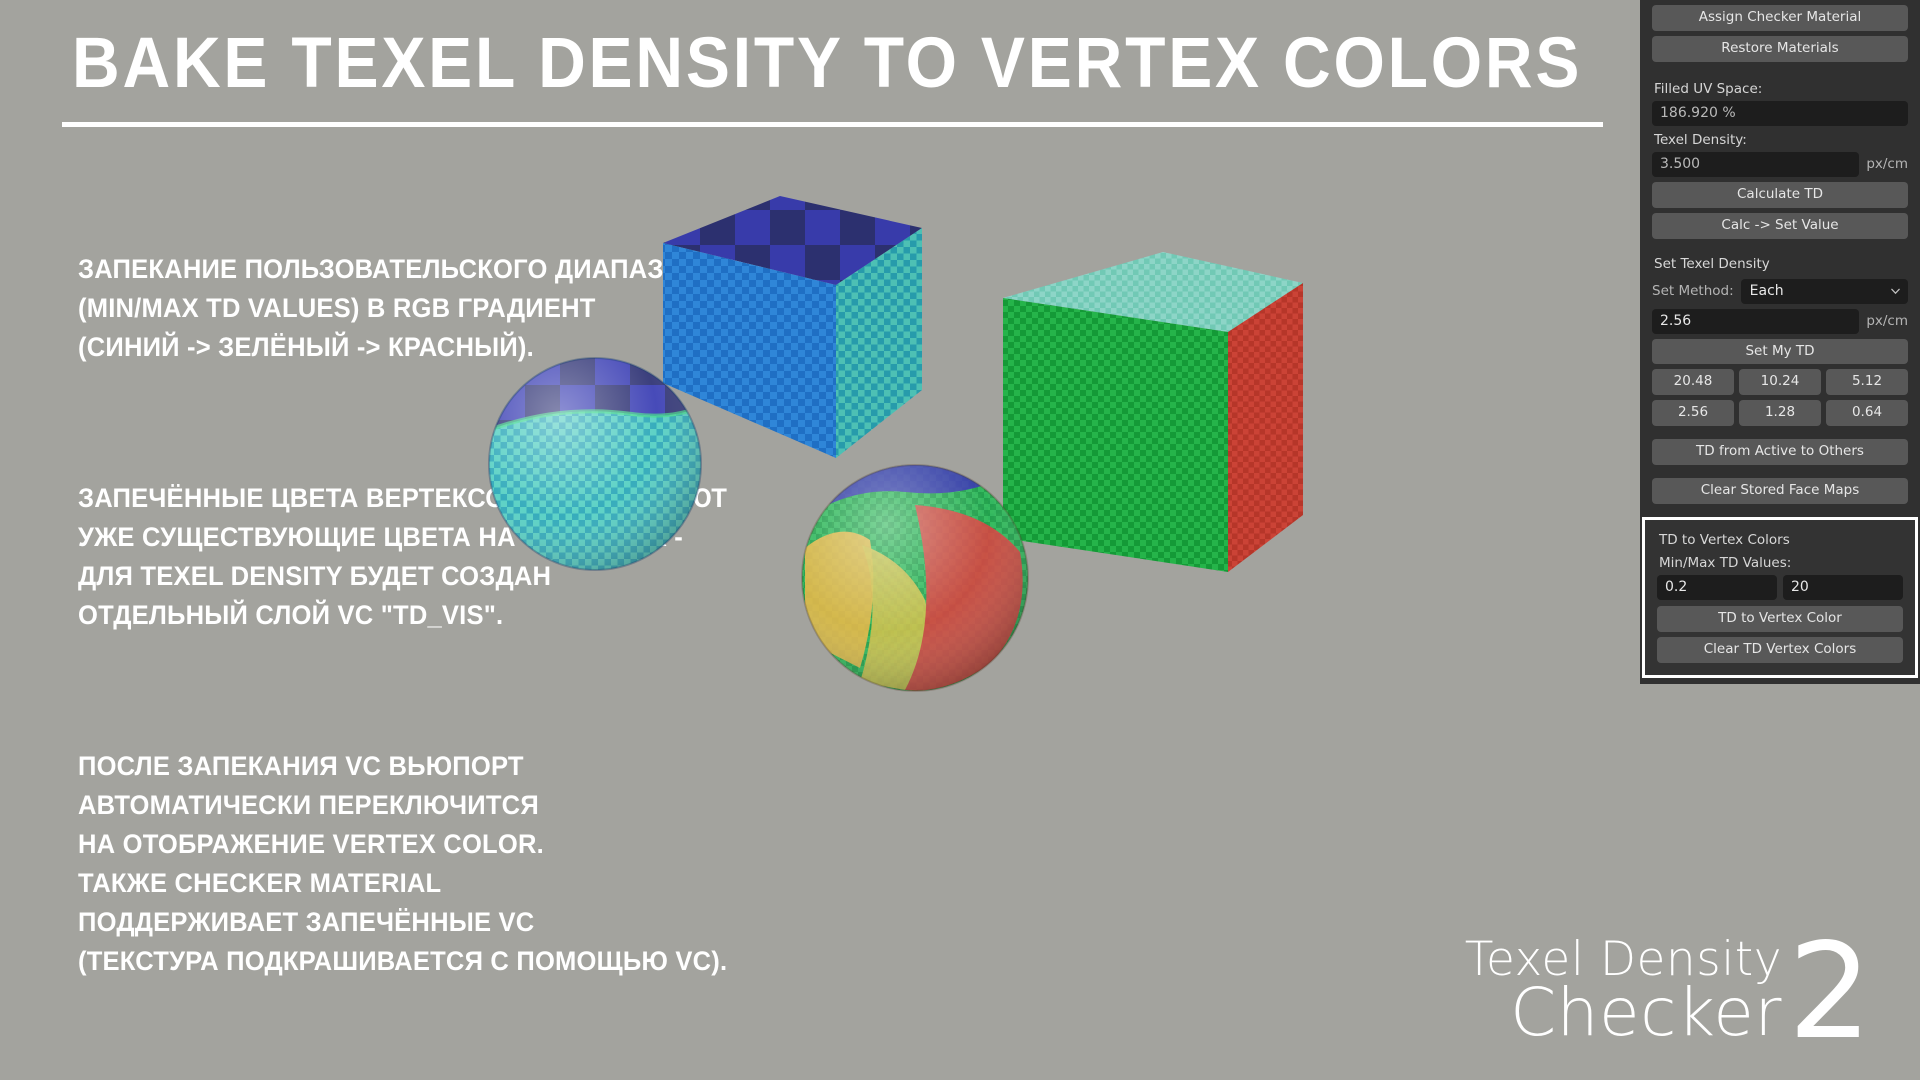 The image size is (1920, 1080). What do you see at coordinates (1646, 1013) in the screenshot?
I see `logo-line-2: Checker` at bounding box center [1646, 1013].